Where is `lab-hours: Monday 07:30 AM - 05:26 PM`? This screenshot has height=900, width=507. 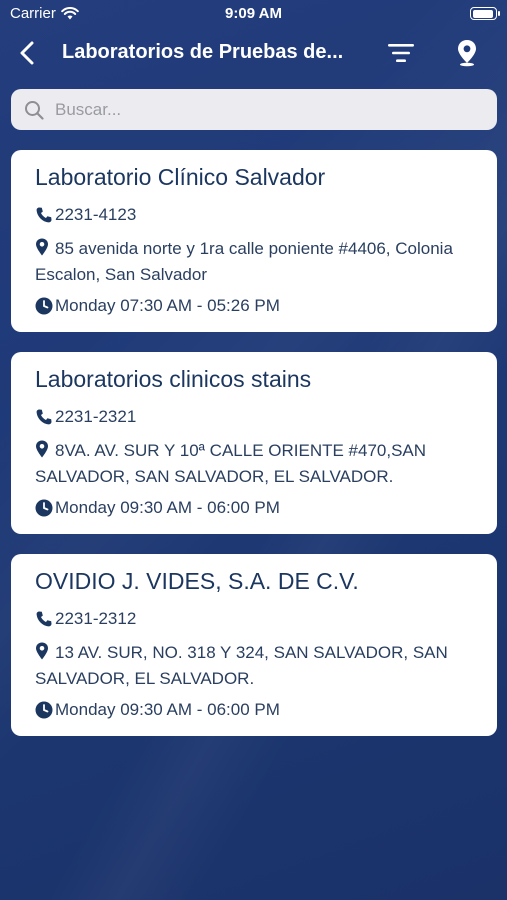
lab-hours: Monday 07:30 AM - 05:26 PM is located at coordinates (167, 305).